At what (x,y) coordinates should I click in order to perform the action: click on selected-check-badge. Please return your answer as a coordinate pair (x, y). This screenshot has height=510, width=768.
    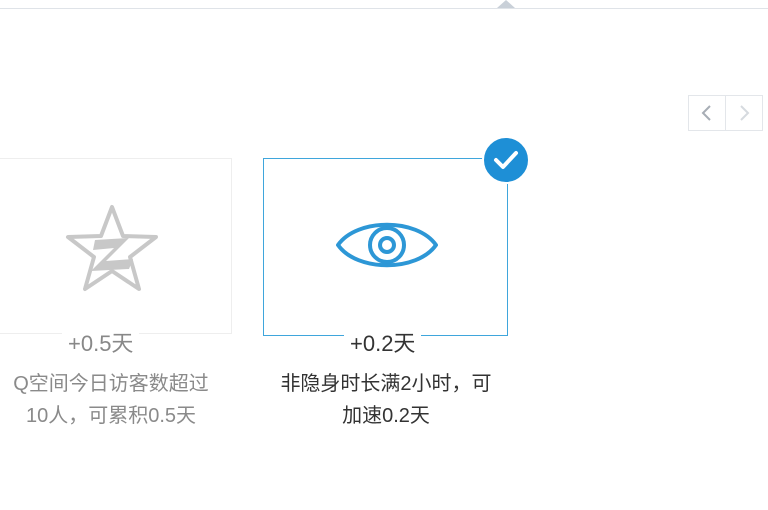
    Looking at the image, I should click on (506, 160).